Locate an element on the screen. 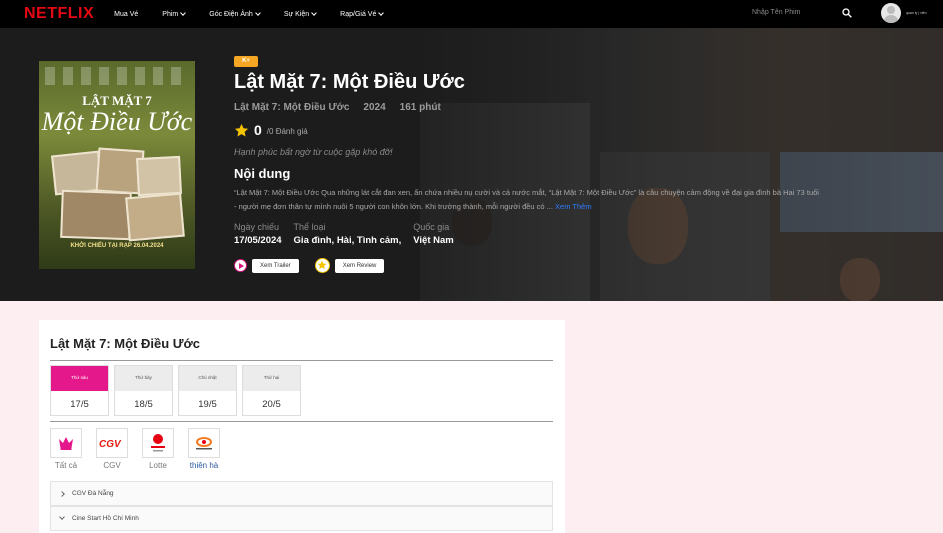 The width and height of the screenshot is (943, 533). date-card: Thứ bảy 18/5 is located at coordinates (143, 390).